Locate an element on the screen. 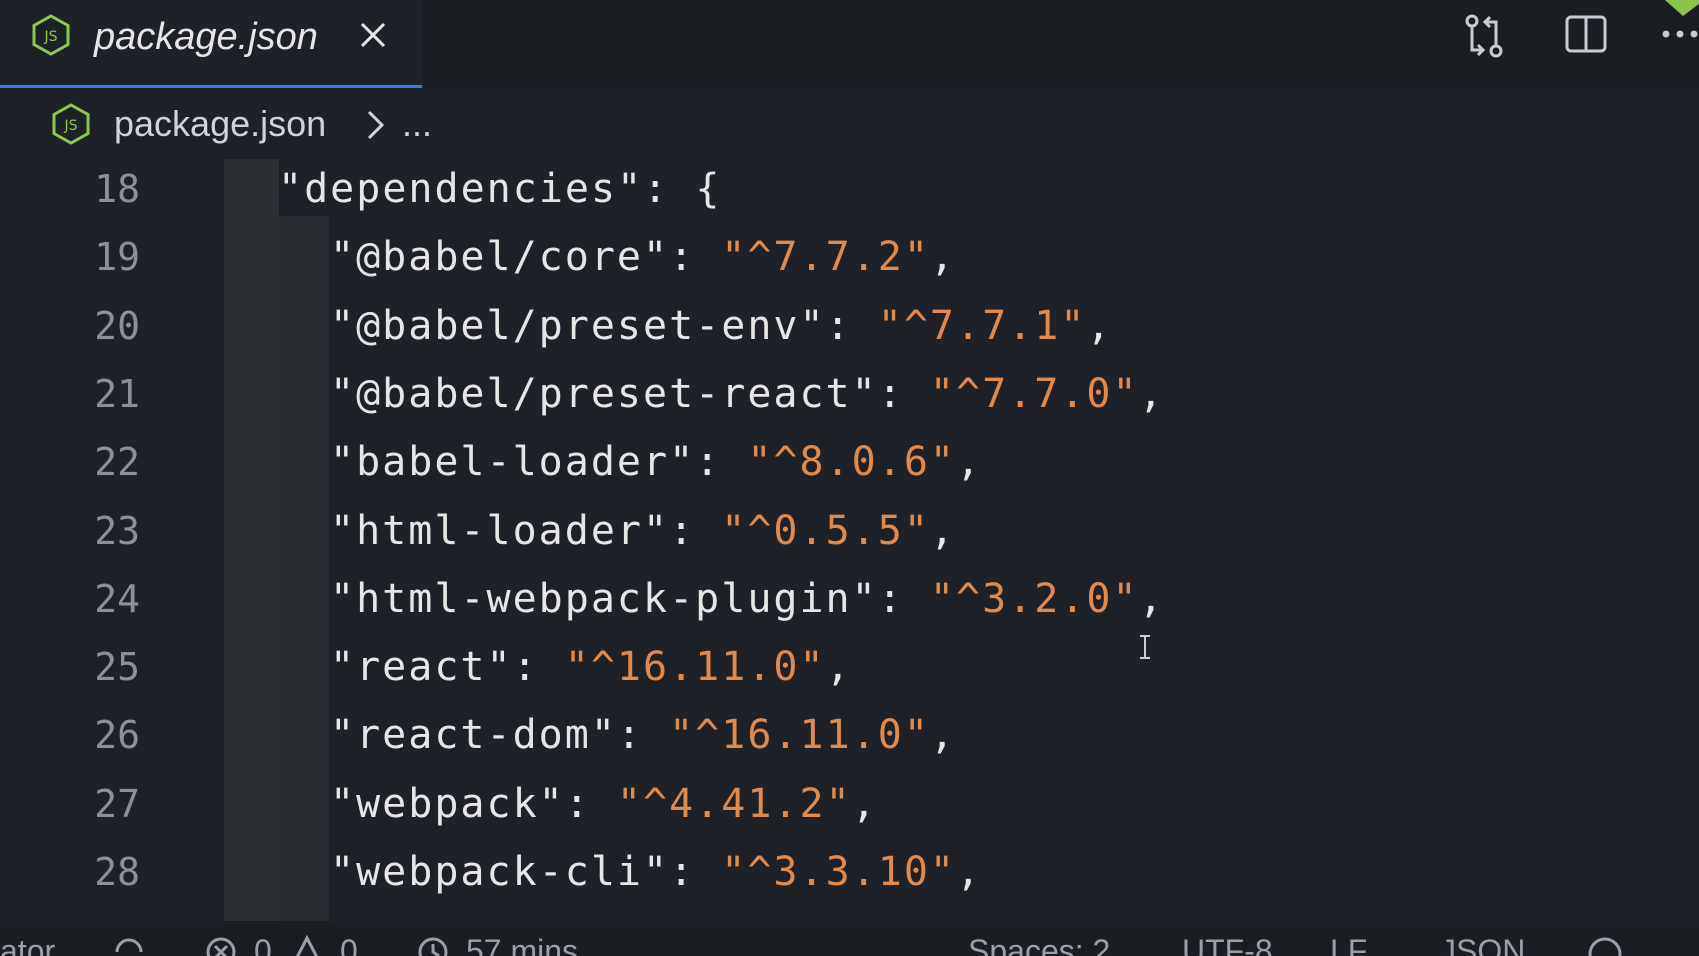 This screenshot has width=1699, height=956. line-number: 19 is located at coordinates (117, 257).